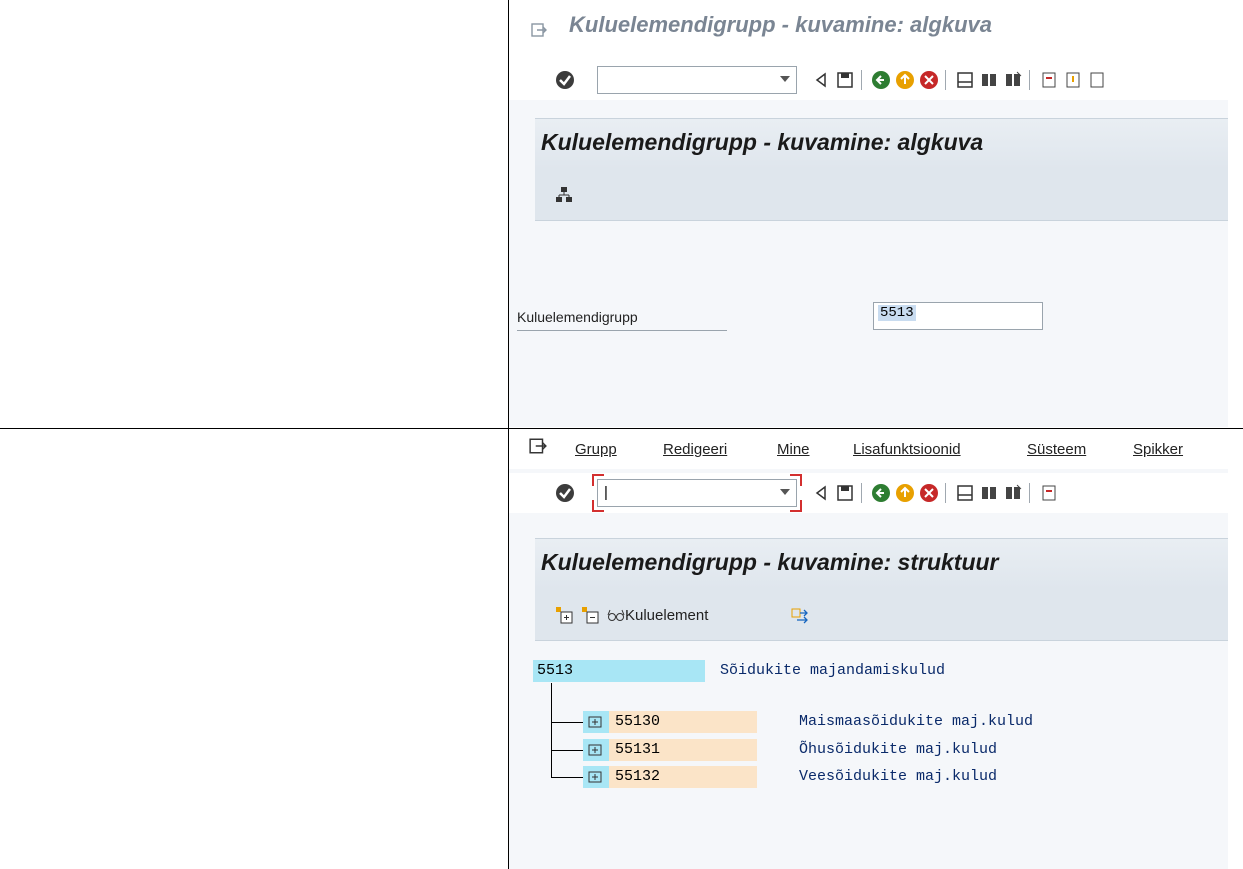 This screenshot has width=1243, height=869. What do you see at coordinates (868, 493) in the screenshot?
I see `standard-toolbar: |` at bounding box center [868, 493].